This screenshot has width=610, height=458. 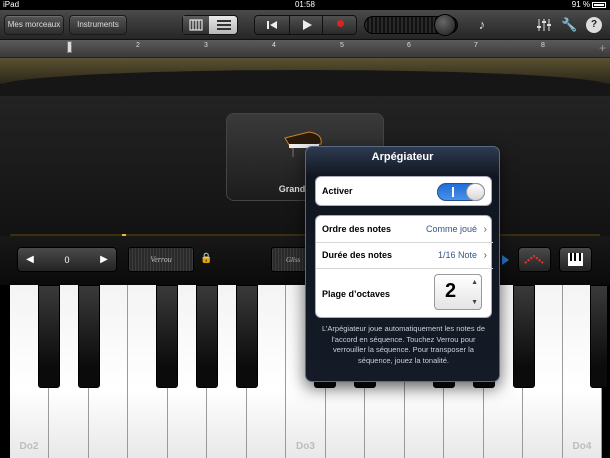 I want to click on clock: 01:58, so click(x=305, y=4).